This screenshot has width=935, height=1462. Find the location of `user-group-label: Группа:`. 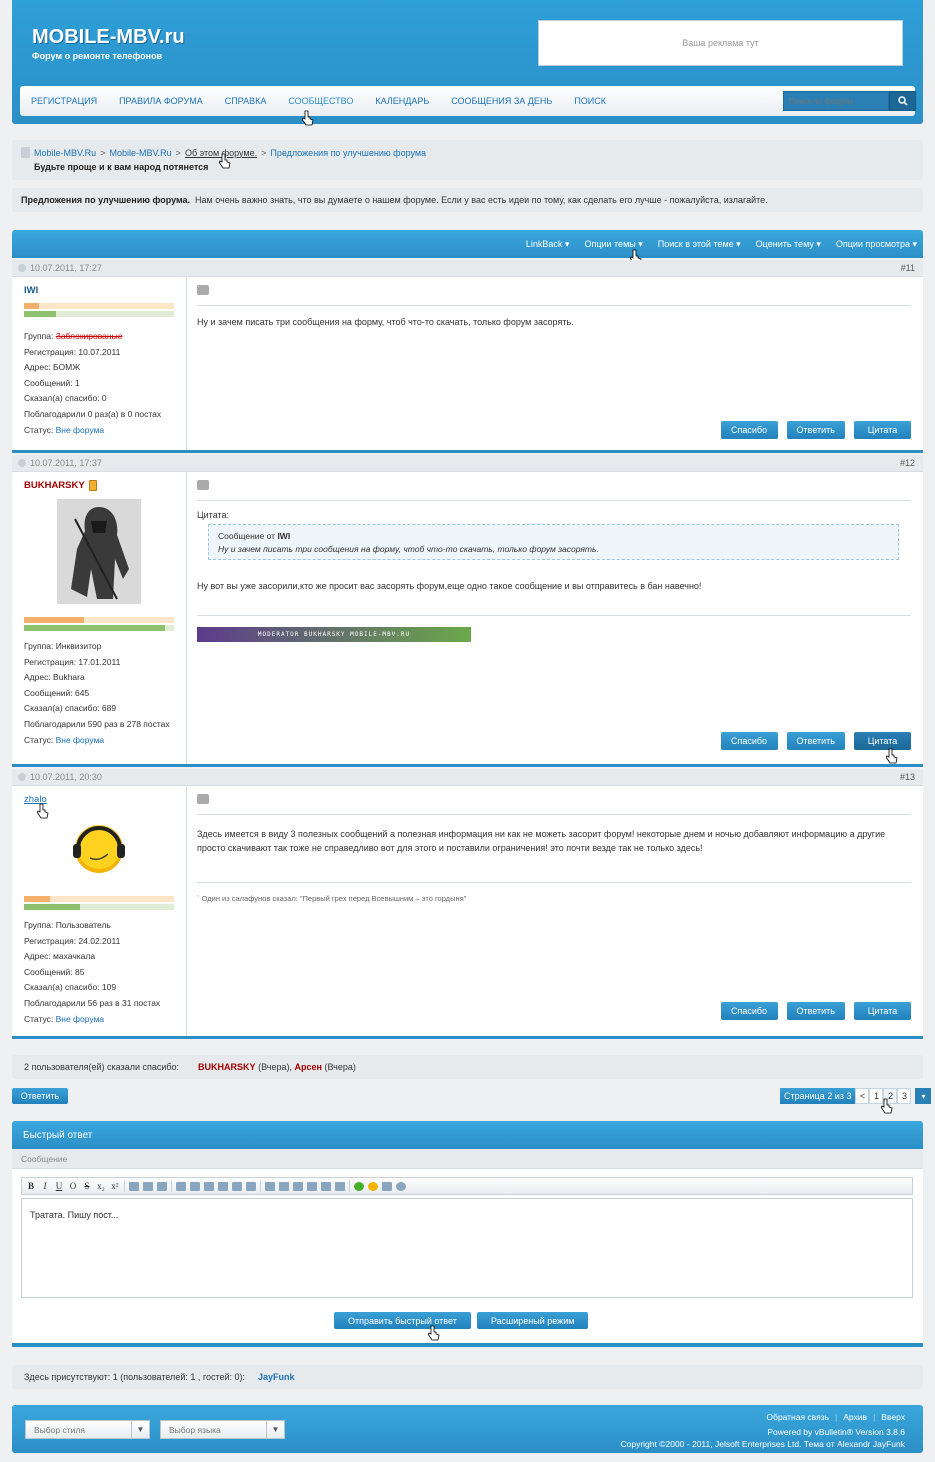

user-group-label: Группа: is located at coordinates (39, 925).